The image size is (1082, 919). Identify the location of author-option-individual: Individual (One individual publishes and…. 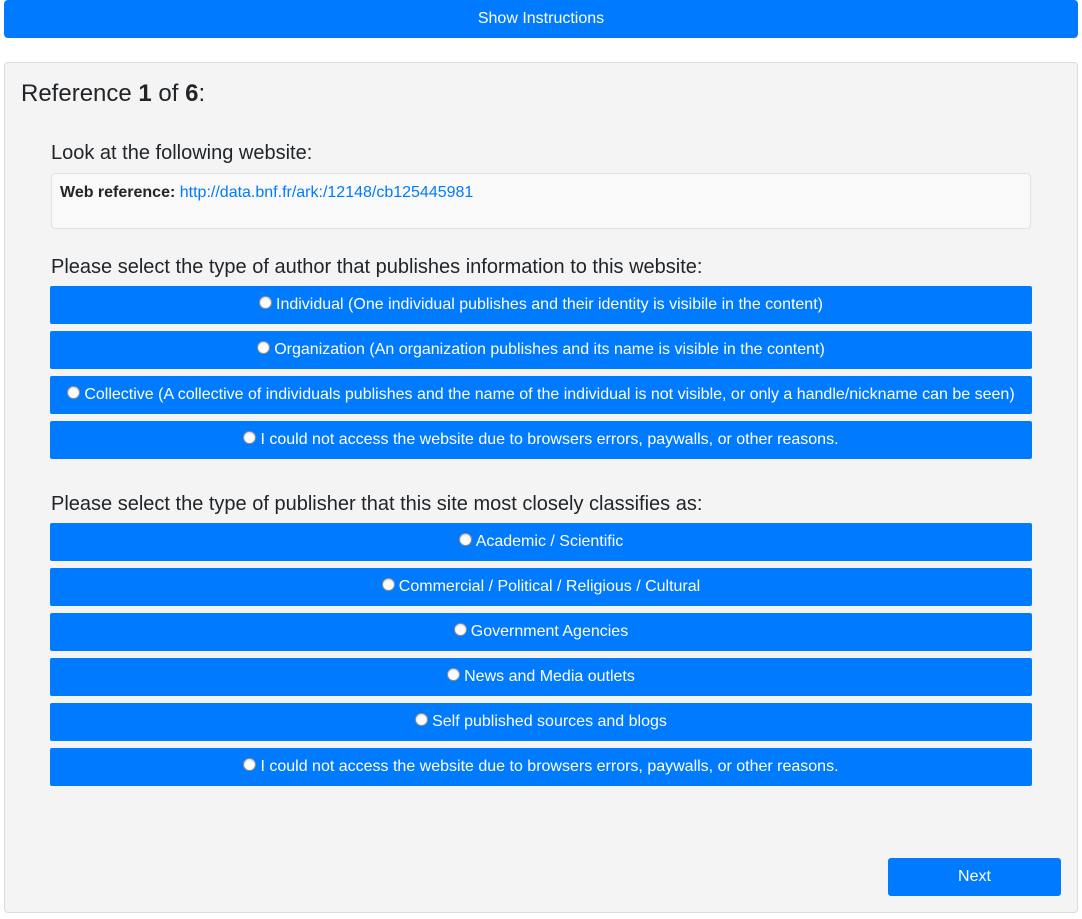
(541, 305).